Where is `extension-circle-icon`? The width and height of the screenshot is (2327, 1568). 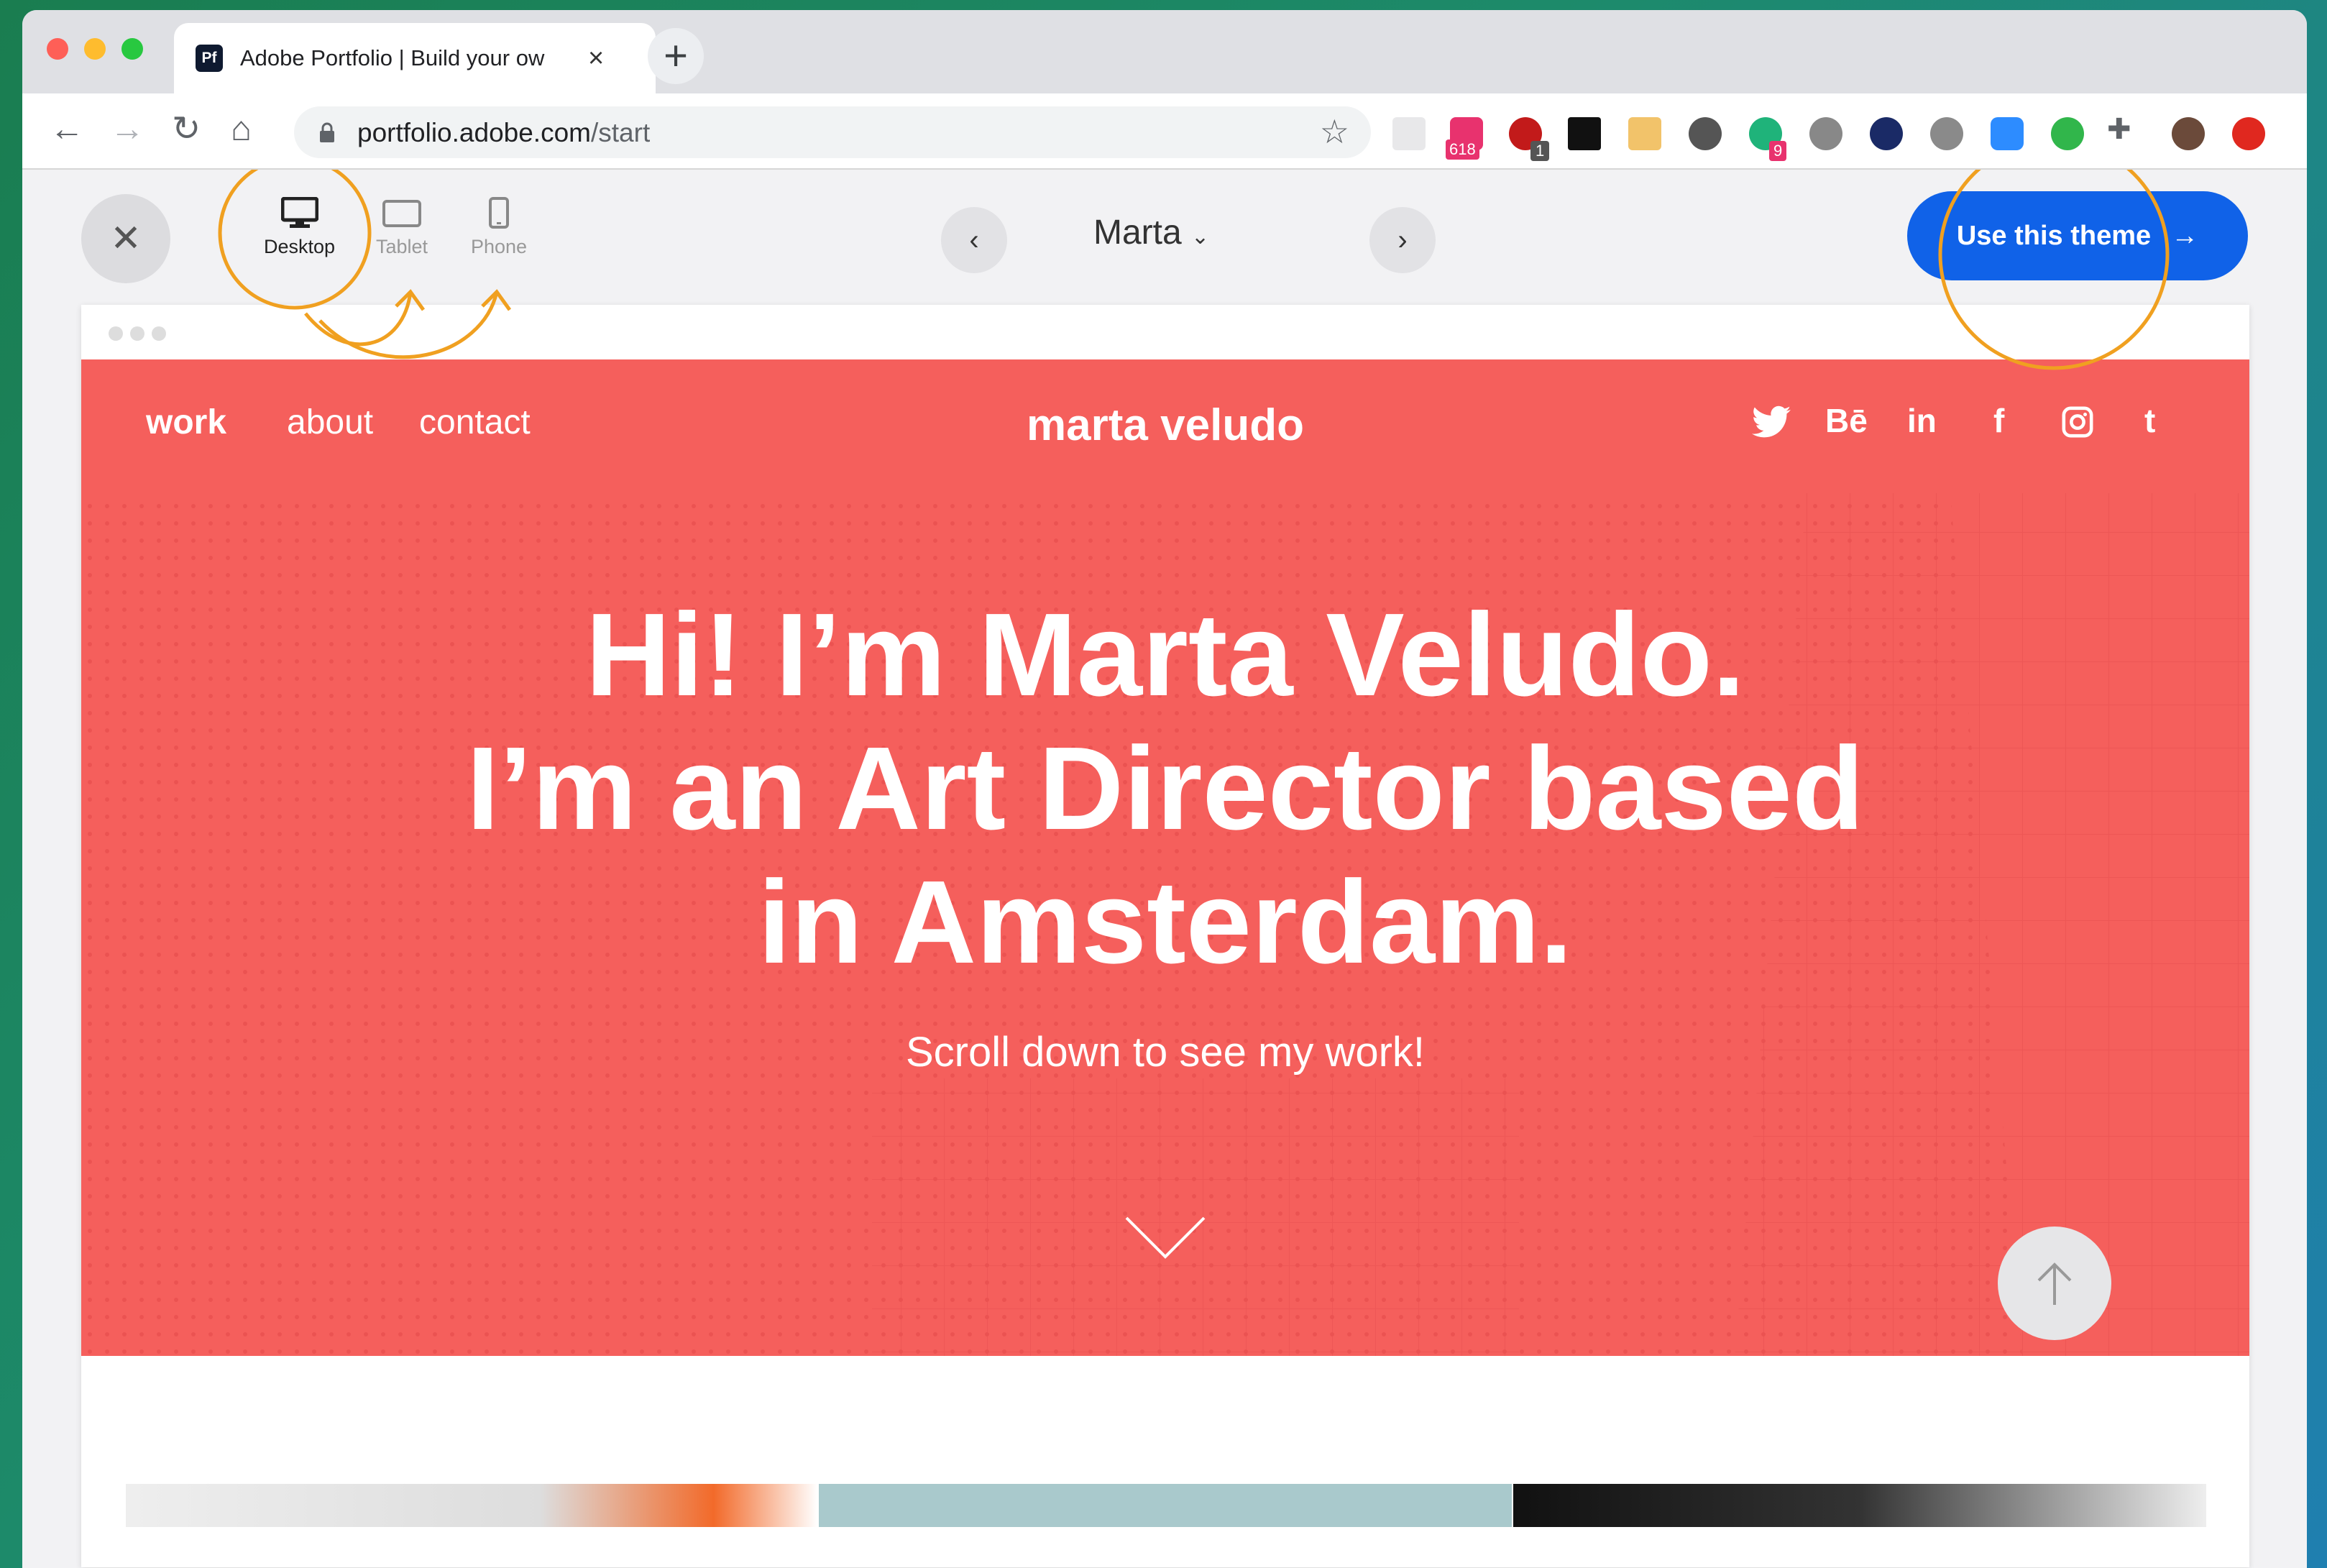 extension-circle-icon is located at coordinates (1705, 133).